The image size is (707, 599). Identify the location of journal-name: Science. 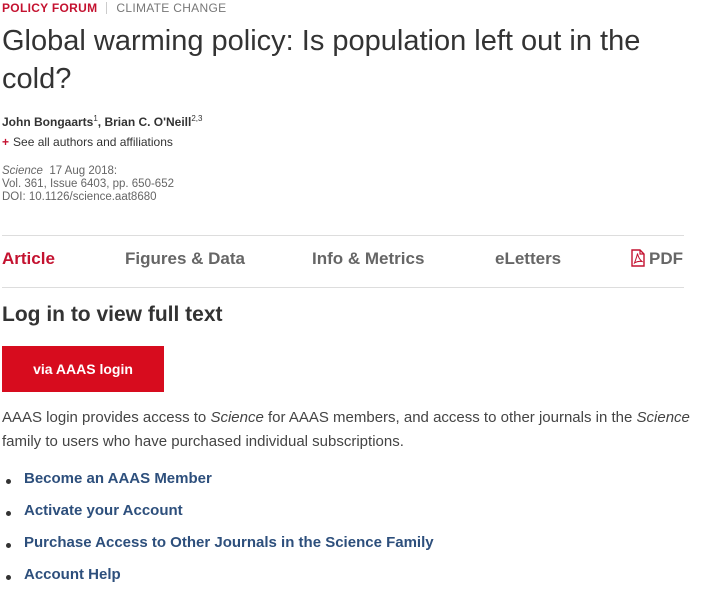
(22, 171).